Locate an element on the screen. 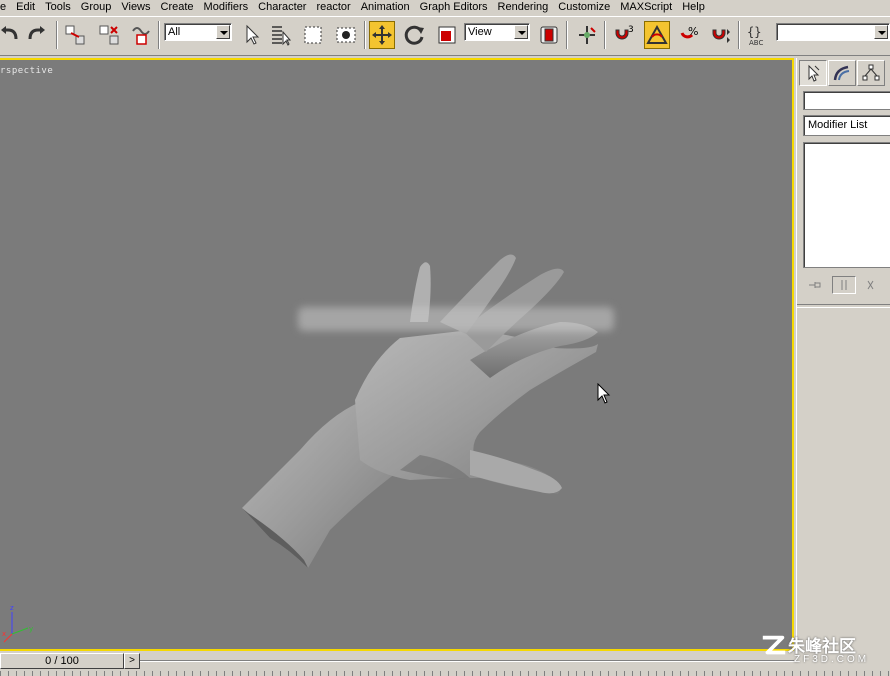  snaps-toggle-button: 3 is located at coordinates (623, 35).